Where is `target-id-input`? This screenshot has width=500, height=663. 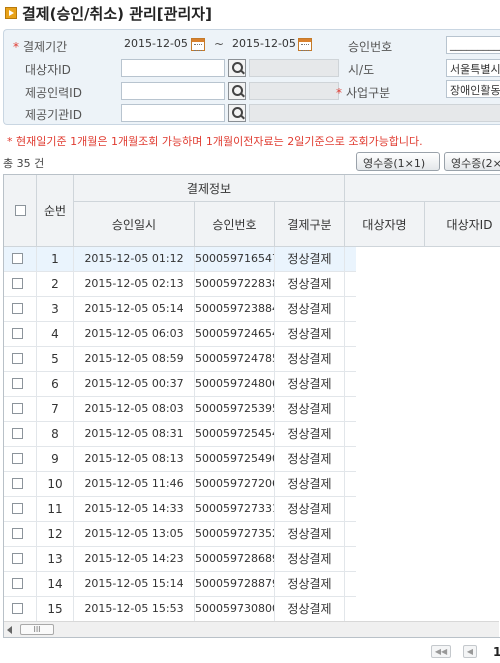 target-id-input is located at coordinates (173, 68).